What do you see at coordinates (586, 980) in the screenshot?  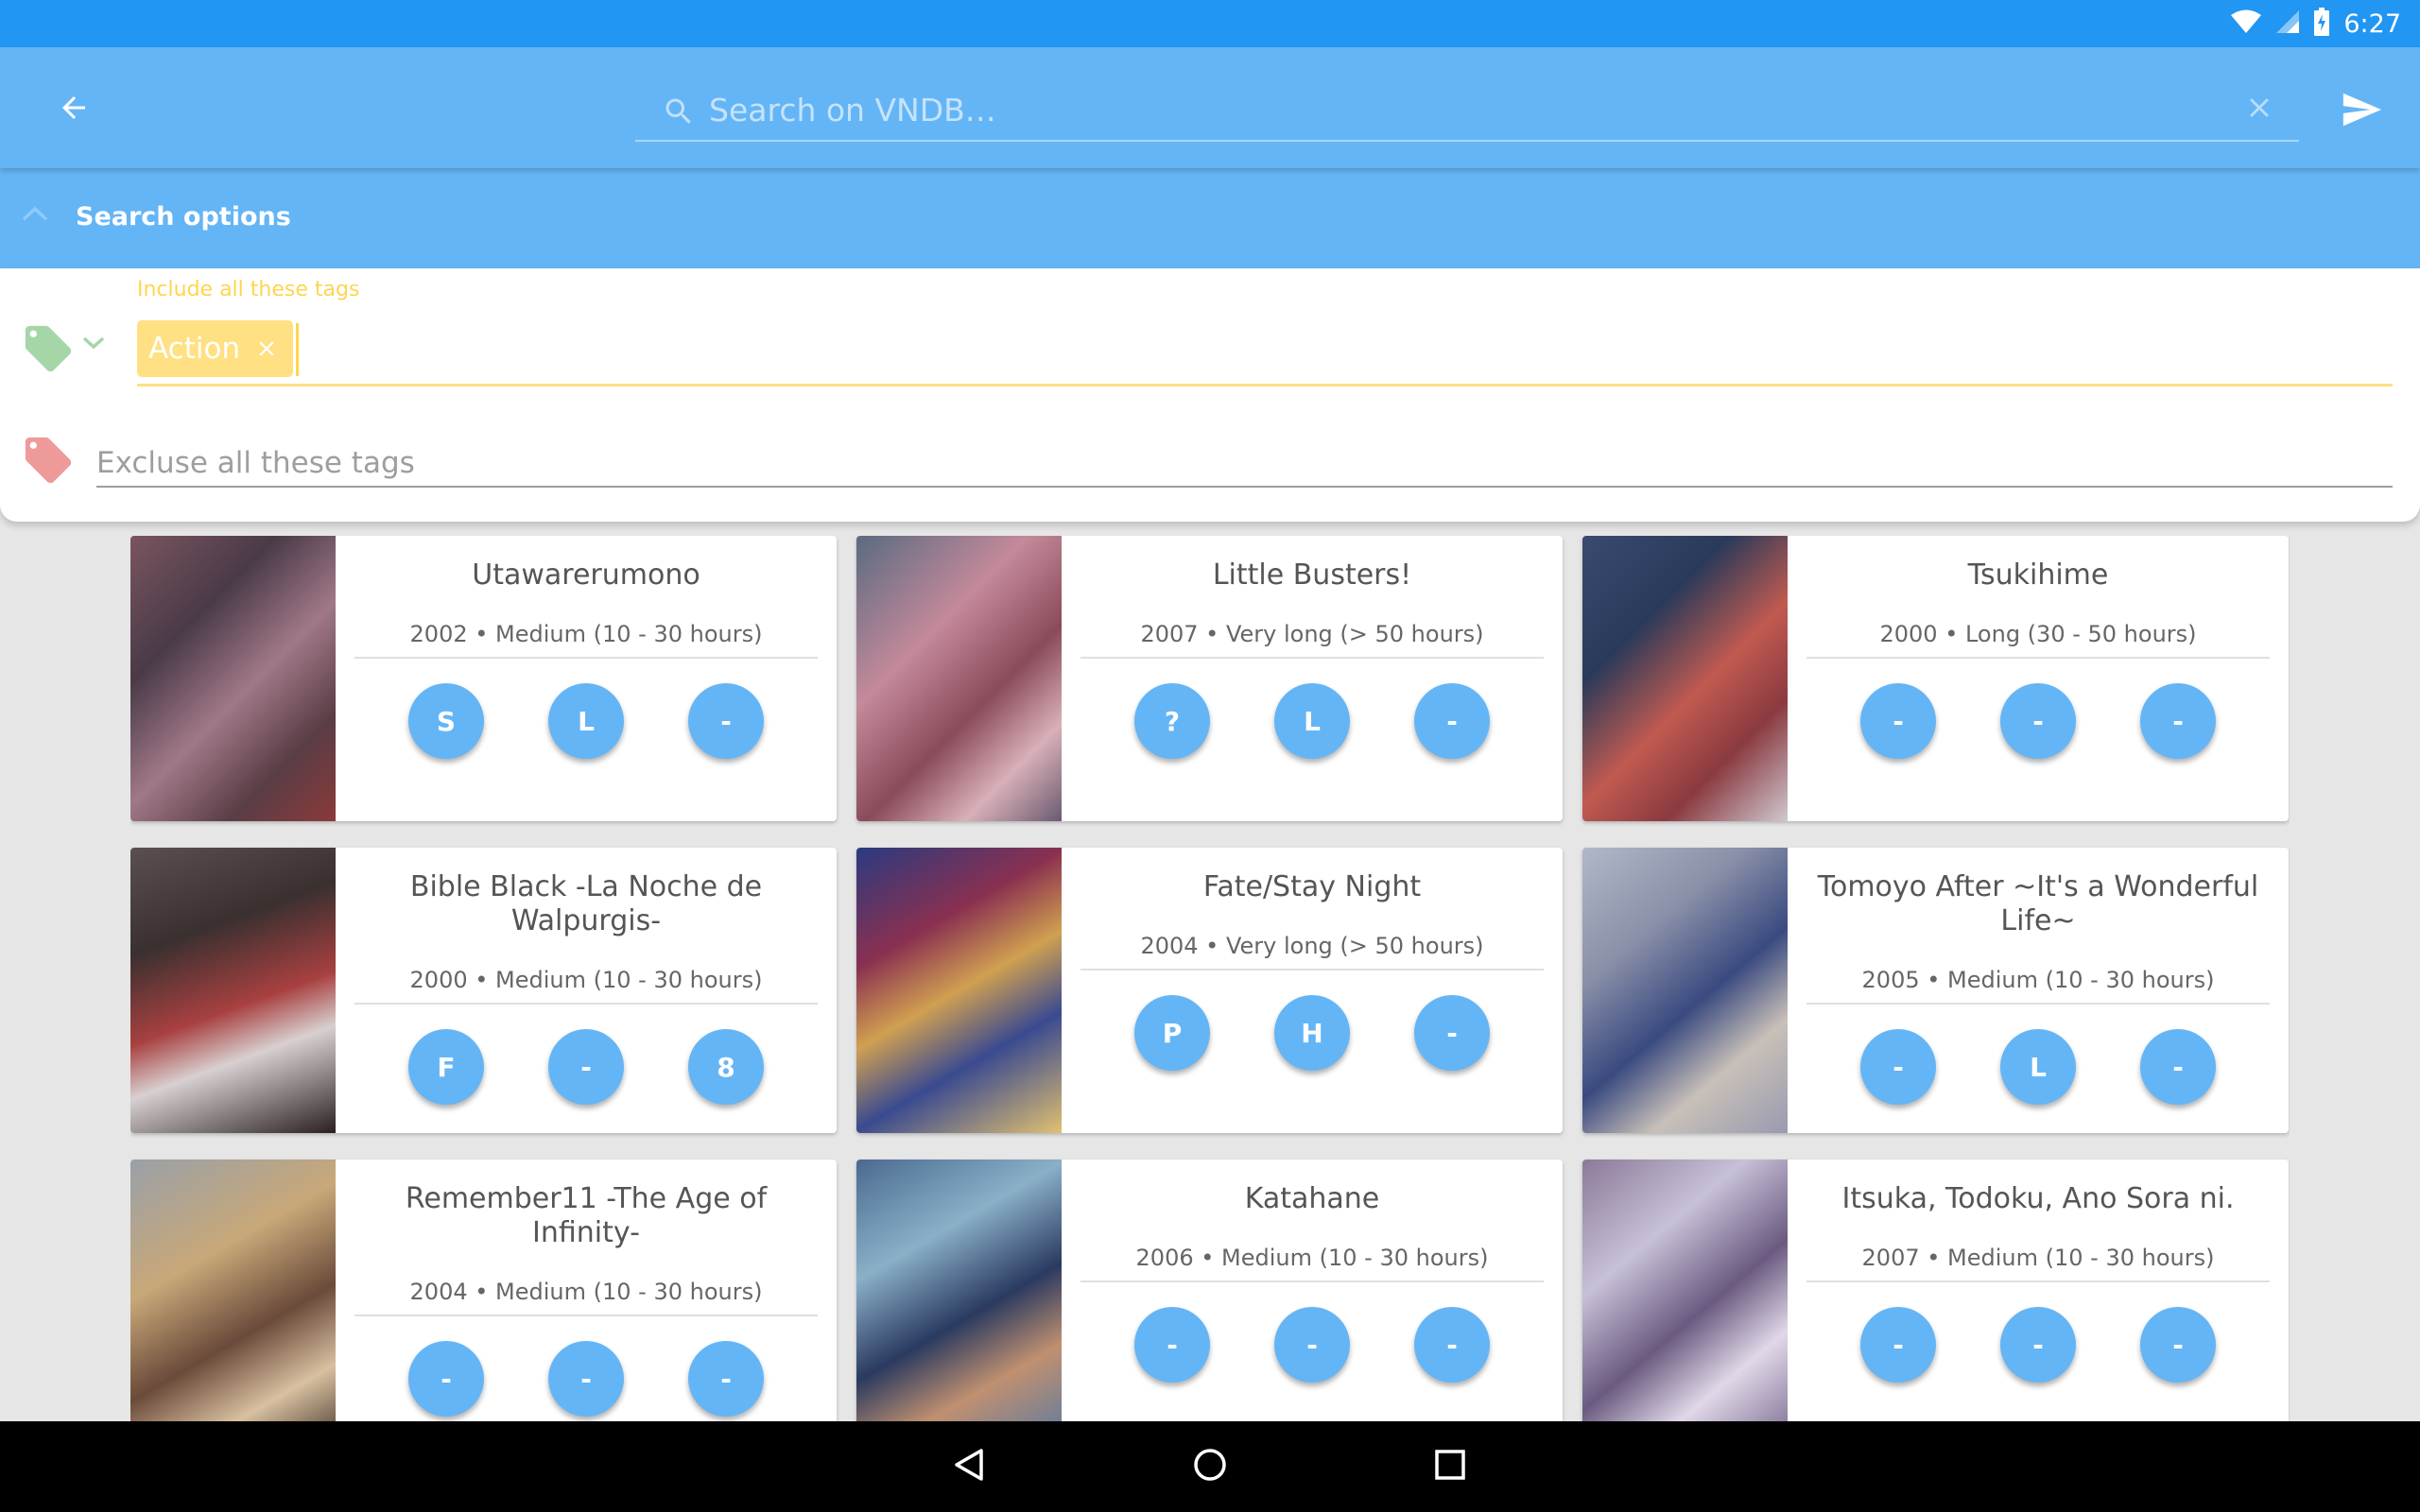 I see `novel-meta: 2000 • Medium (10 - 30 hours)` at bounding box center [586, 980].